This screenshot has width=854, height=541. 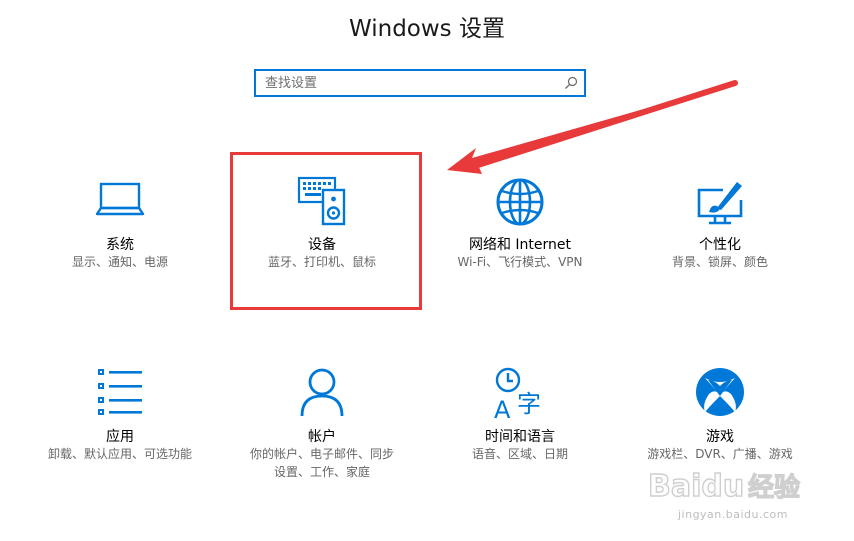 I want to click on svg-text: 经验, so click(x=774, y=487).